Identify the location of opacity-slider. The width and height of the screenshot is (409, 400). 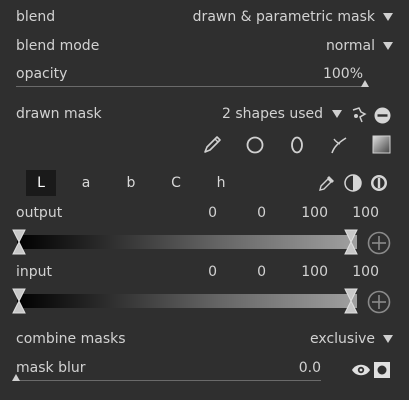
(192, 86).